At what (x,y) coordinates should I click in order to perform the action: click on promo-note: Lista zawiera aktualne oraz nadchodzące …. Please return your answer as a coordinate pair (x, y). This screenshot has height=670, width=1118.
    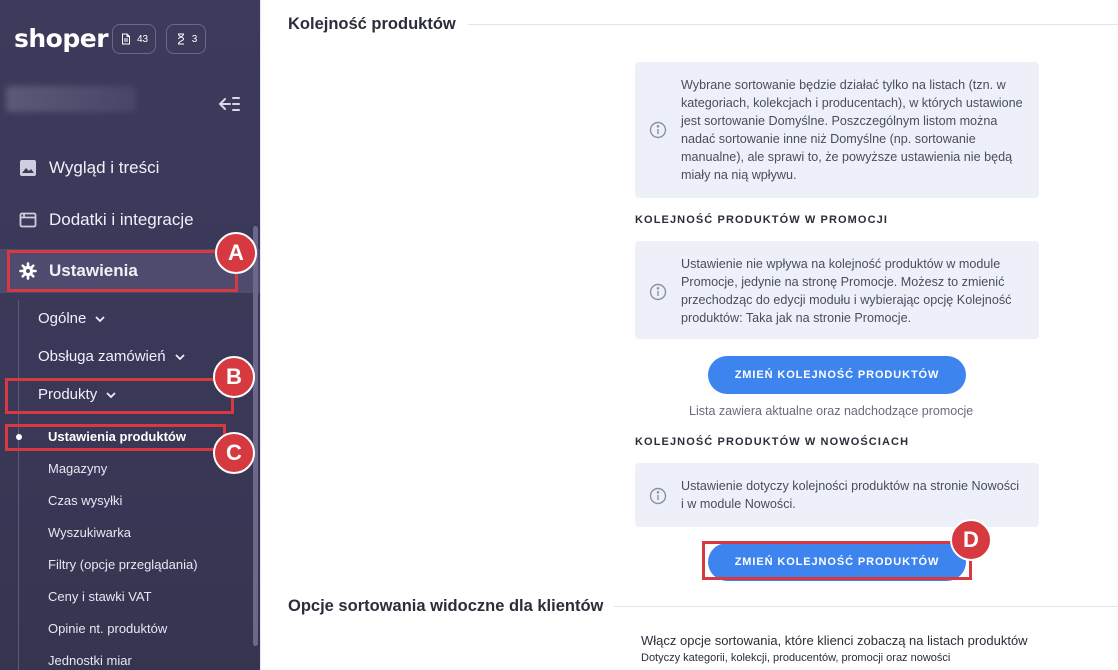
    Looking at the image, I should click on (831, 411).